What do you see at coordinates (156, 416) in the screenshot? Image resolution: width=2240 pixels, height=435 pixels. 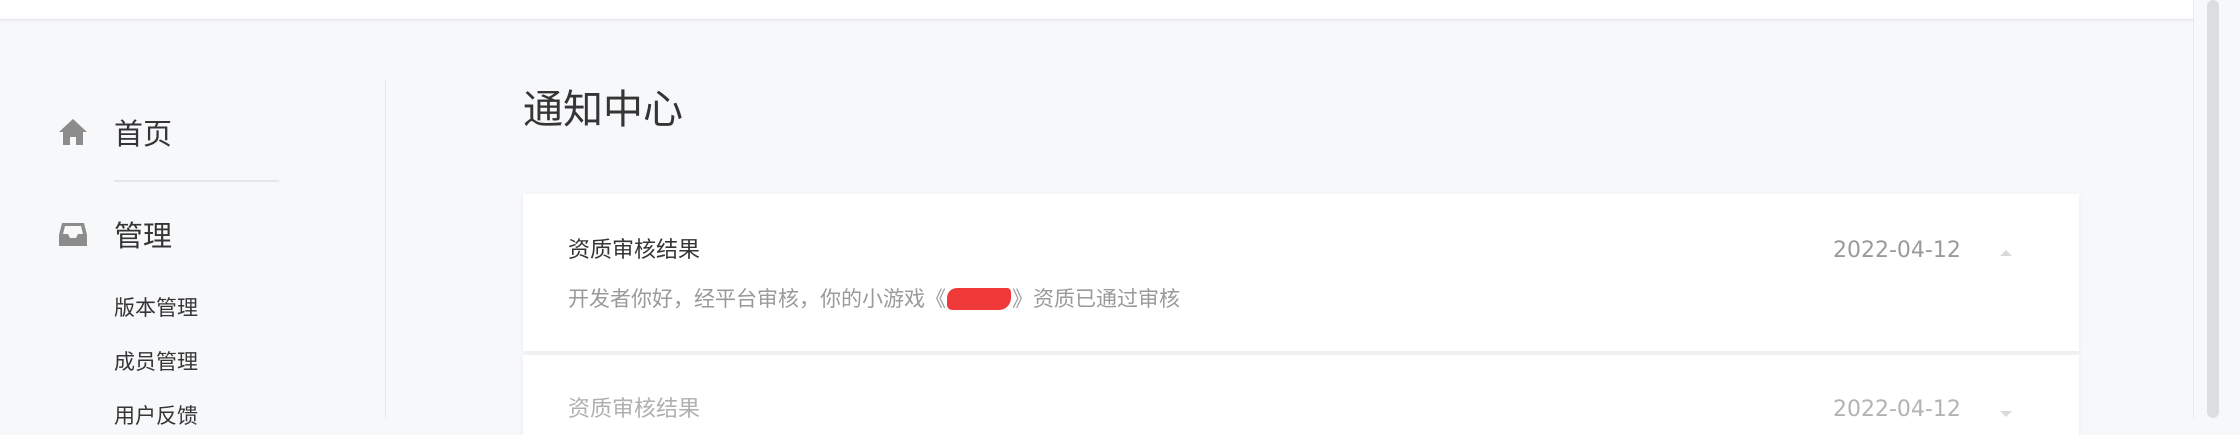 I see `sidebar-item-user-feedback: 用户反馈` at bounding box center [156, 416].